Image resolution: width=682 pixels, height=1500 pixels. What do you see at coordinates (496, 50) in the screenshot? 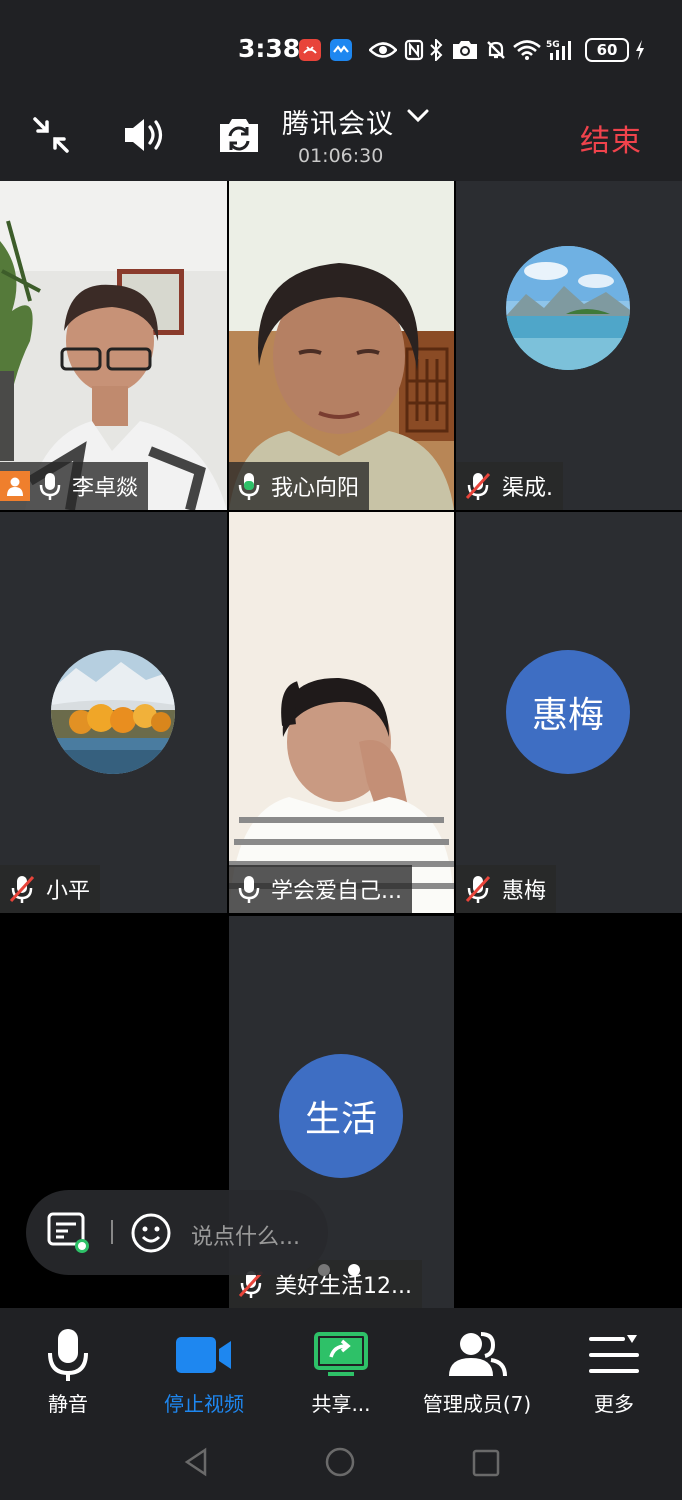
I see `silent-bell-icon` at bounding box center [496, 50].